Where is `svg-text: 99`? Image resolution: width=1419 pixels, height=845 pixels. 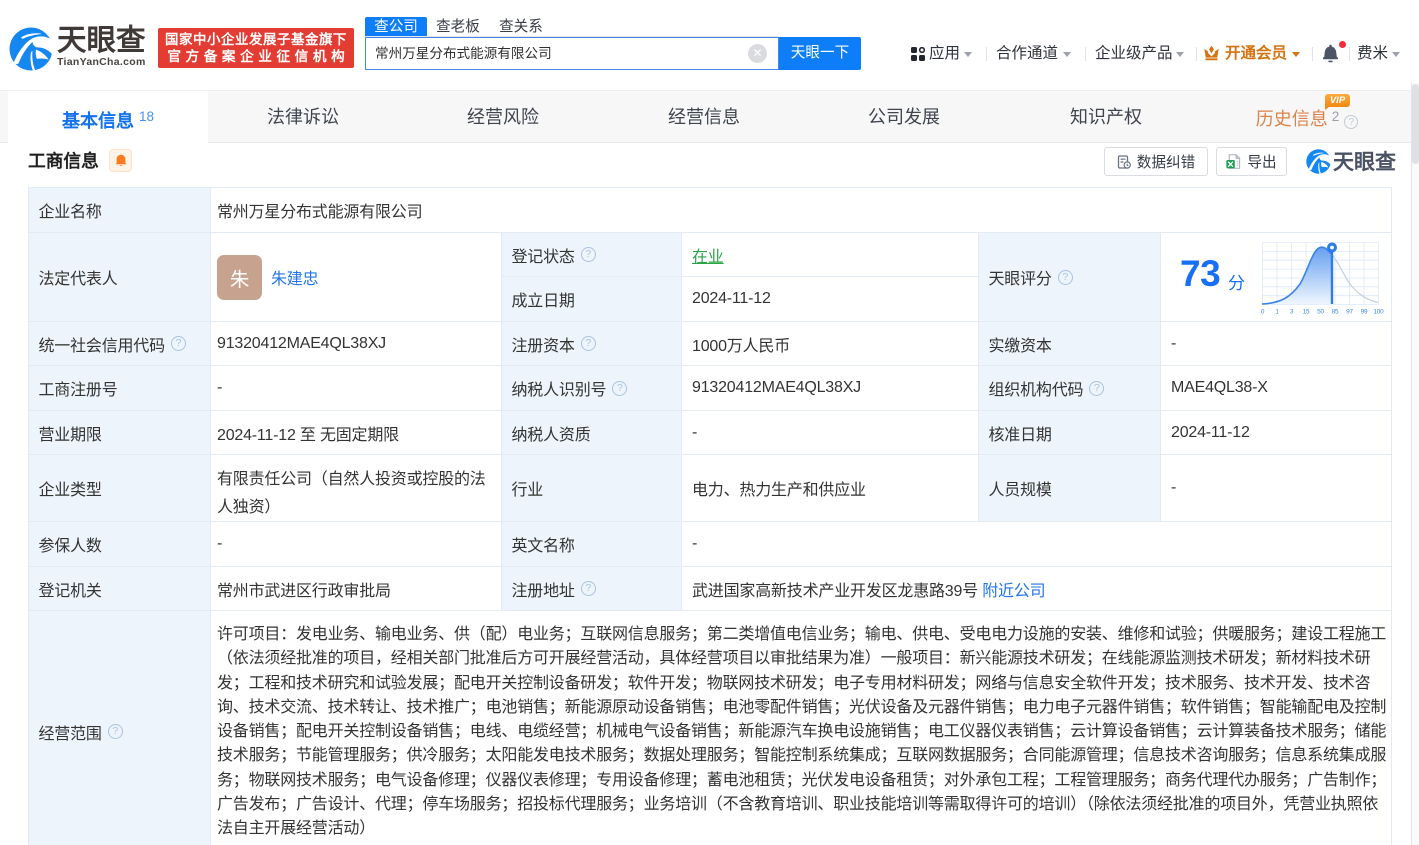 svg-text: 99 is located at coordinates (1364, 312).